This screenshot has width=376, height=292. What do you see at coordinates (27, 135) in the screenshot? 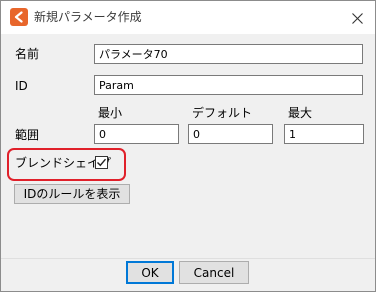
I see `range-label: 範囲` at bounding box center [27, 135].